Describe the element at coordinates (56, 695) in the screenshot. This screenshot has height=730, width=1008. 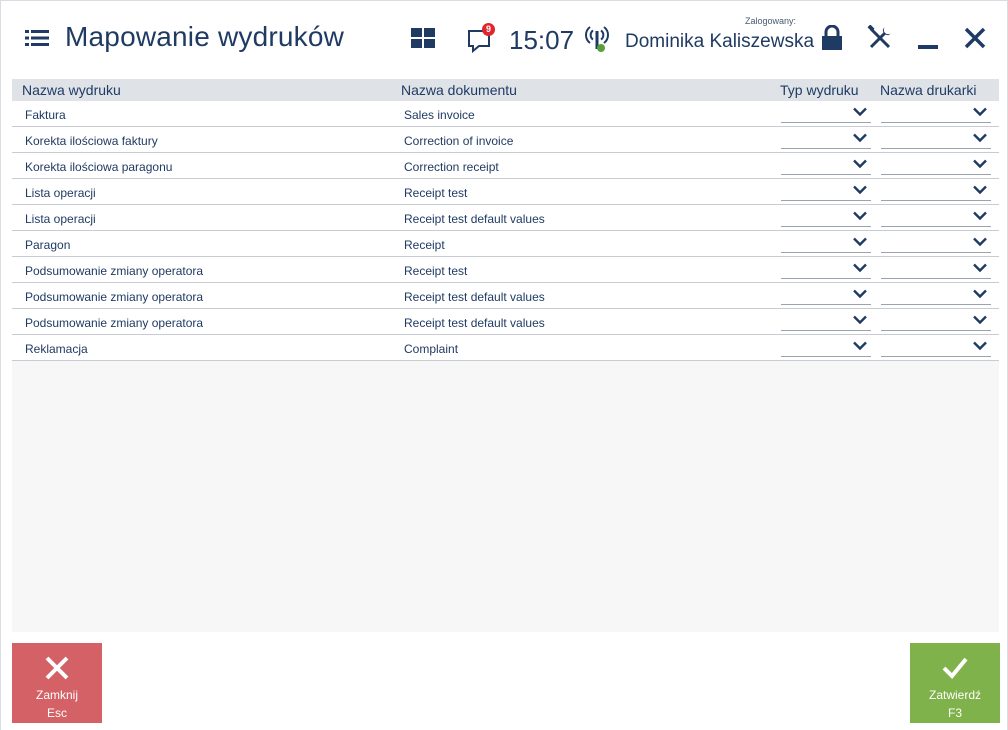
I see `close-button-label: Zamknij` at that location.